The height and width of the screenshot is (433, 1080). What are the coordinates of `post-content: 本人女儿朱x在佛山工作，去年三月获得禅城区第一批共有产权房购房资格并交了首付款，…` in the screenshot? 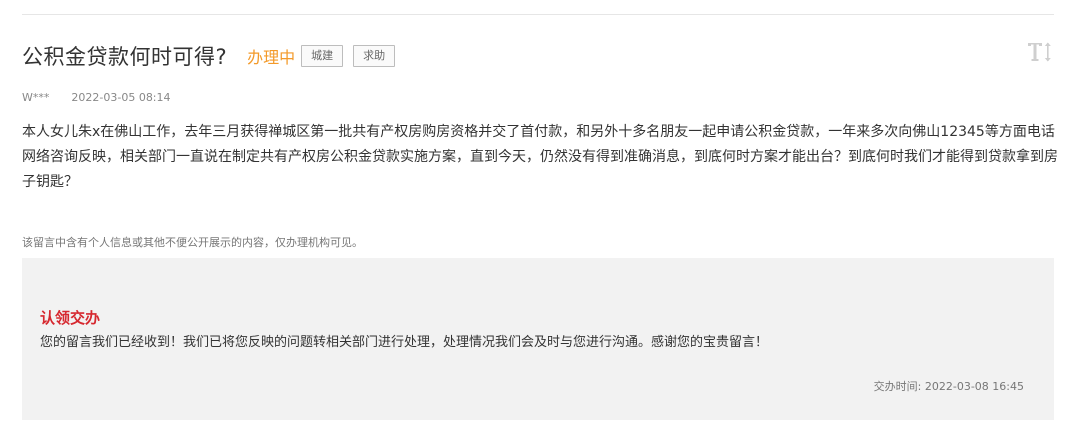 It's located at (540, 157).